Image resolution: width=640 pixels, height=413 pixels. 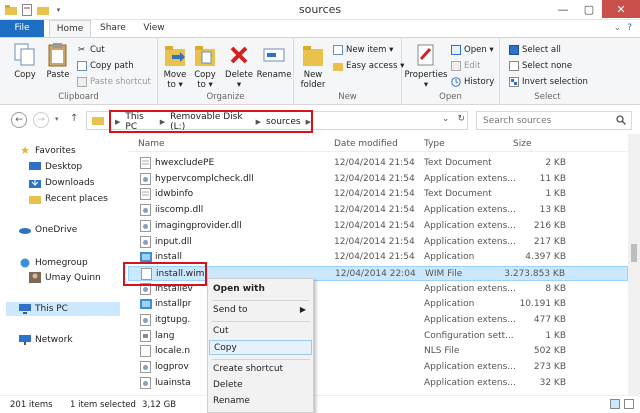 I want to click on file-row: luainsta Application extens... 32 KB, so click(x=378, y=383).